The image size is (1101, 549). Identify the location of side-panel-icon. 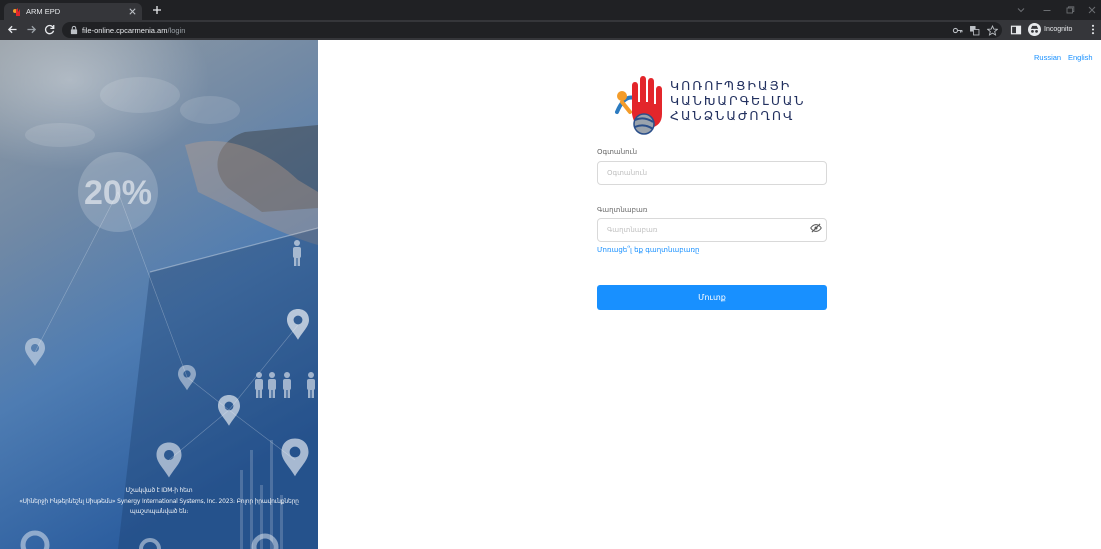
(1016, 30).